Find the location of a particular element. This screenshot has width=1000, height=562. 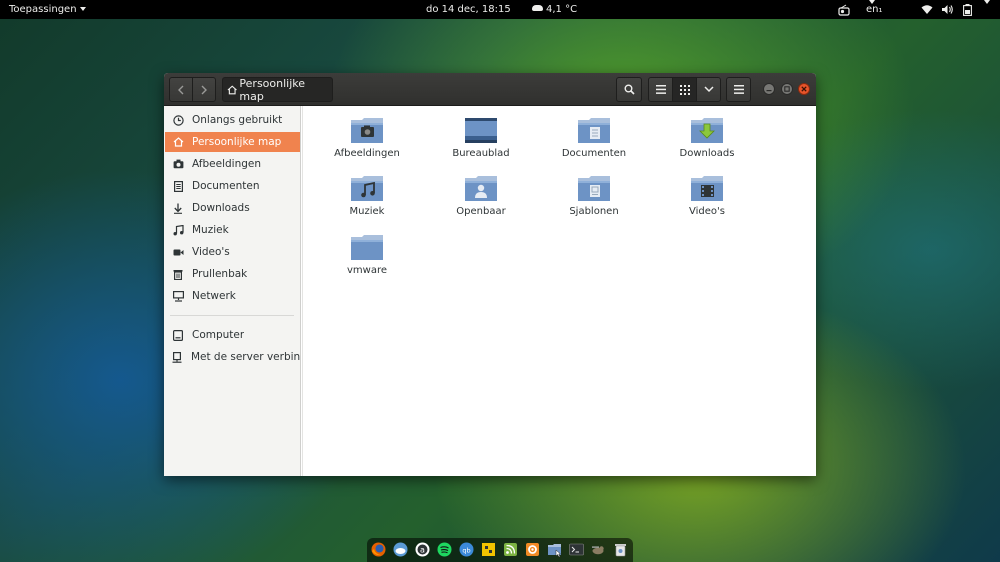

back-button is located at coordinates (181, 89).